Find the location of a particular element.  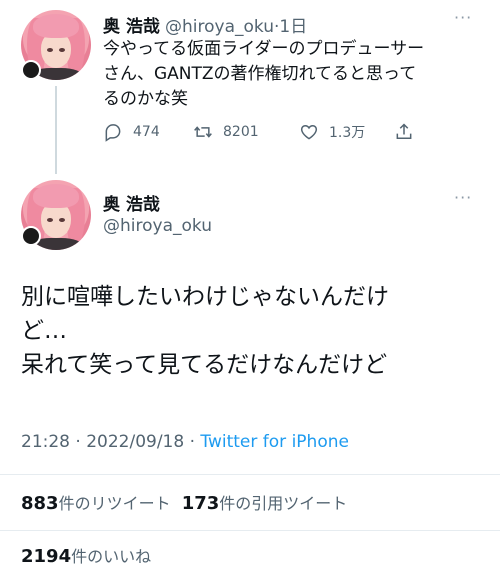

tweet-text-line: 今やってる仮面ライダーのプロデューサー is located at coordinates (264, 49).